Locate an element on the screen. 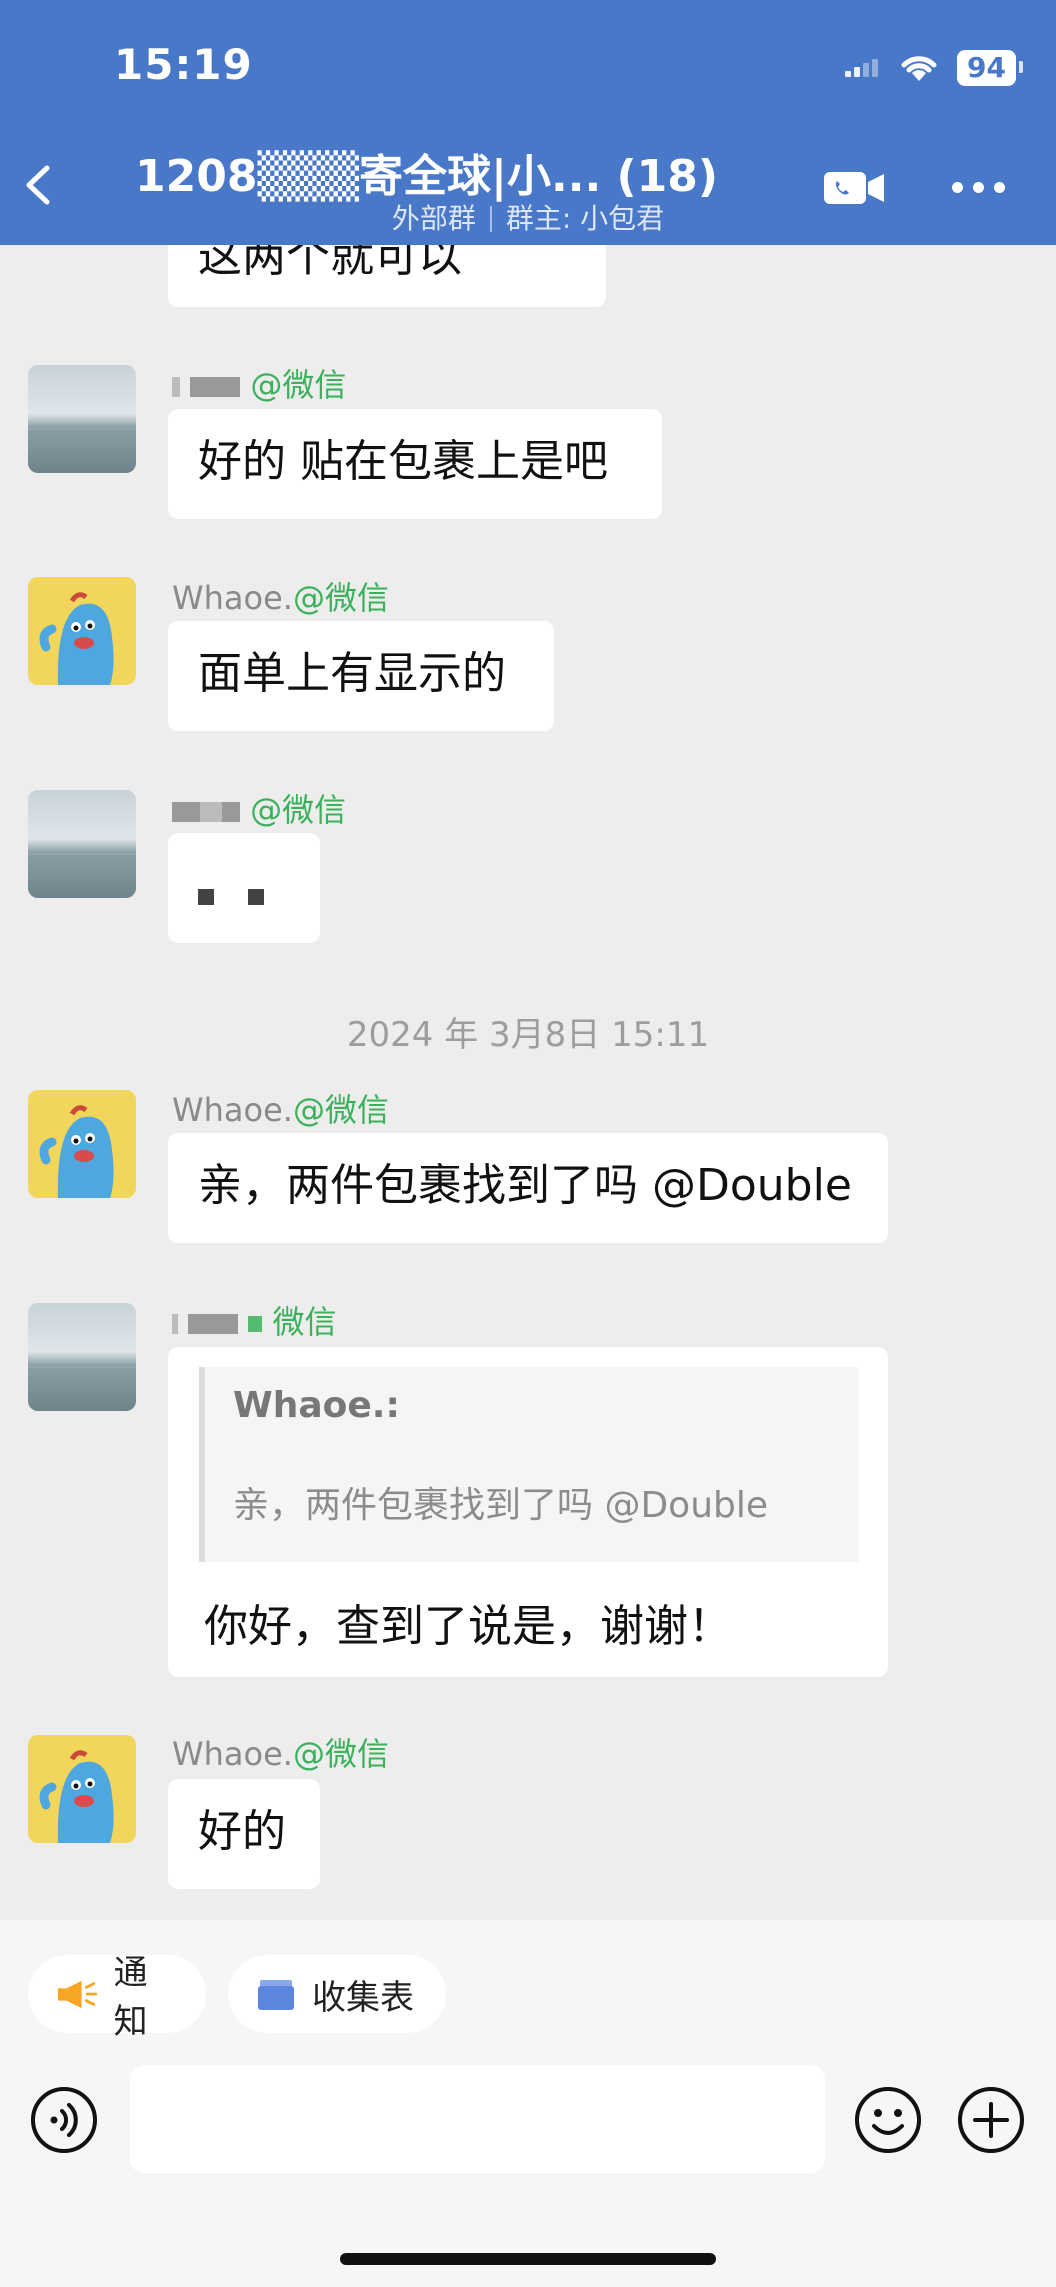 This screenshot has height=2287, width=1056. message-bubble: 这两个就可以 is located at coordinates (387, 276).